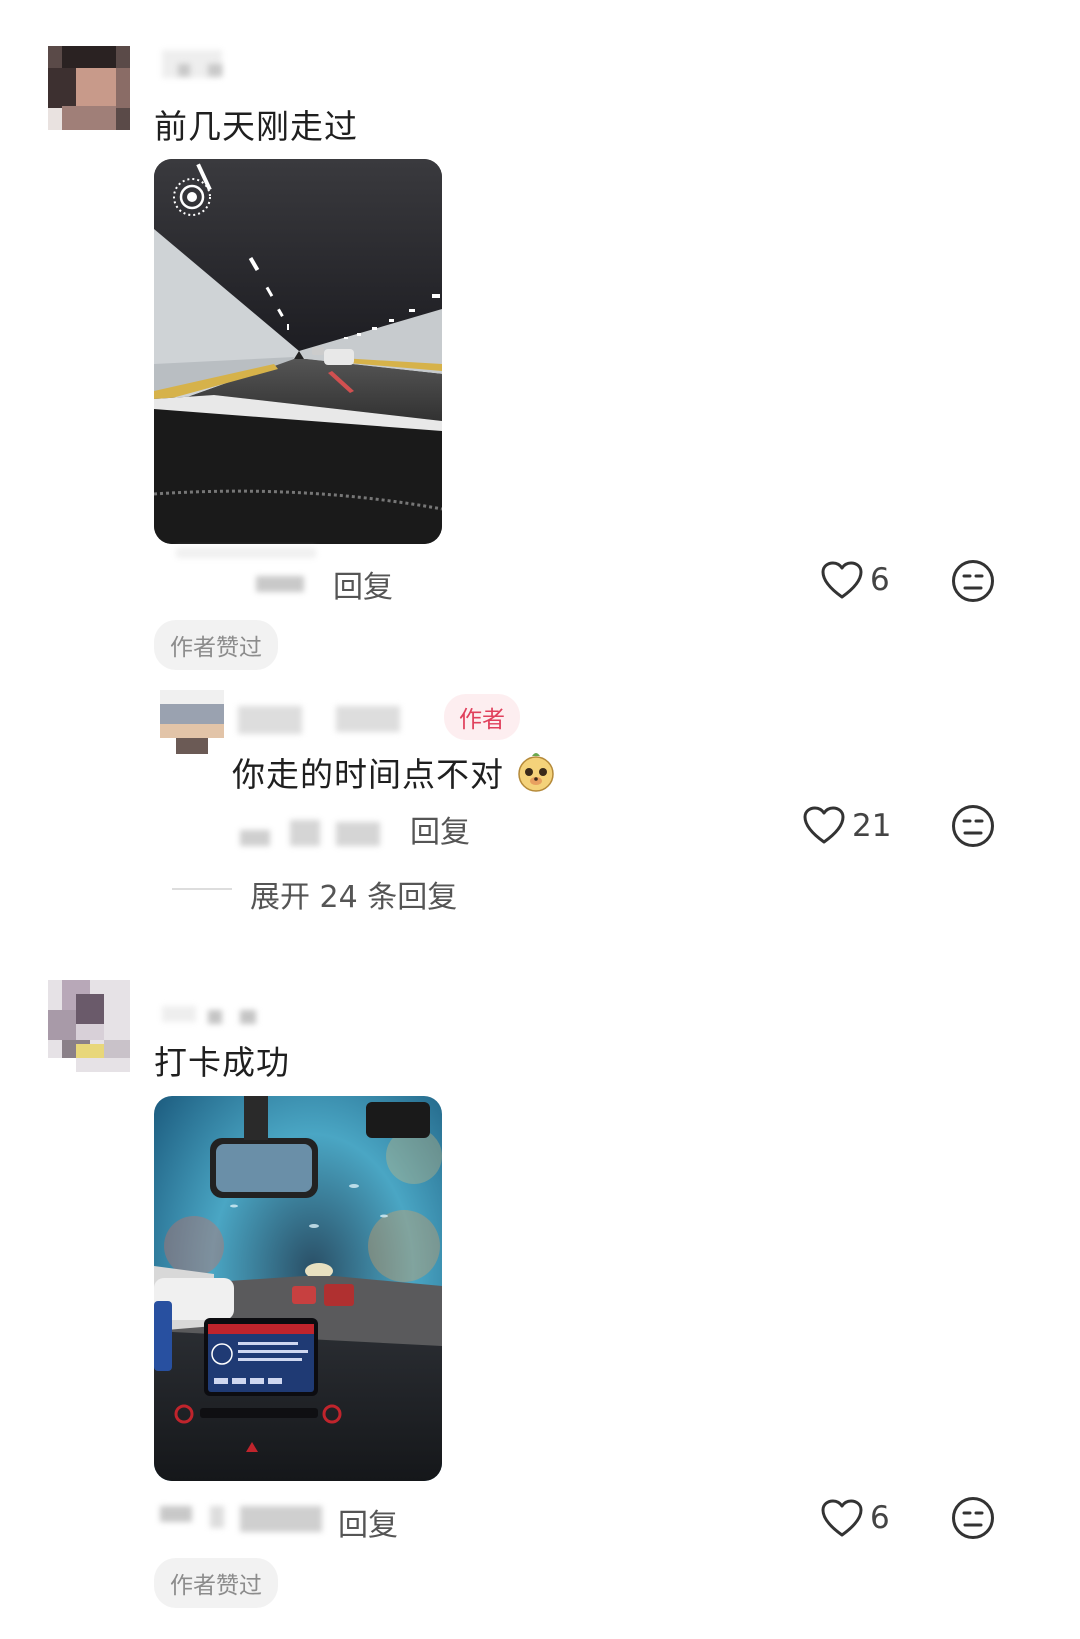  Describe the element at coordinates (202, 889) in the screenshot. I see `divider-line` at that location.